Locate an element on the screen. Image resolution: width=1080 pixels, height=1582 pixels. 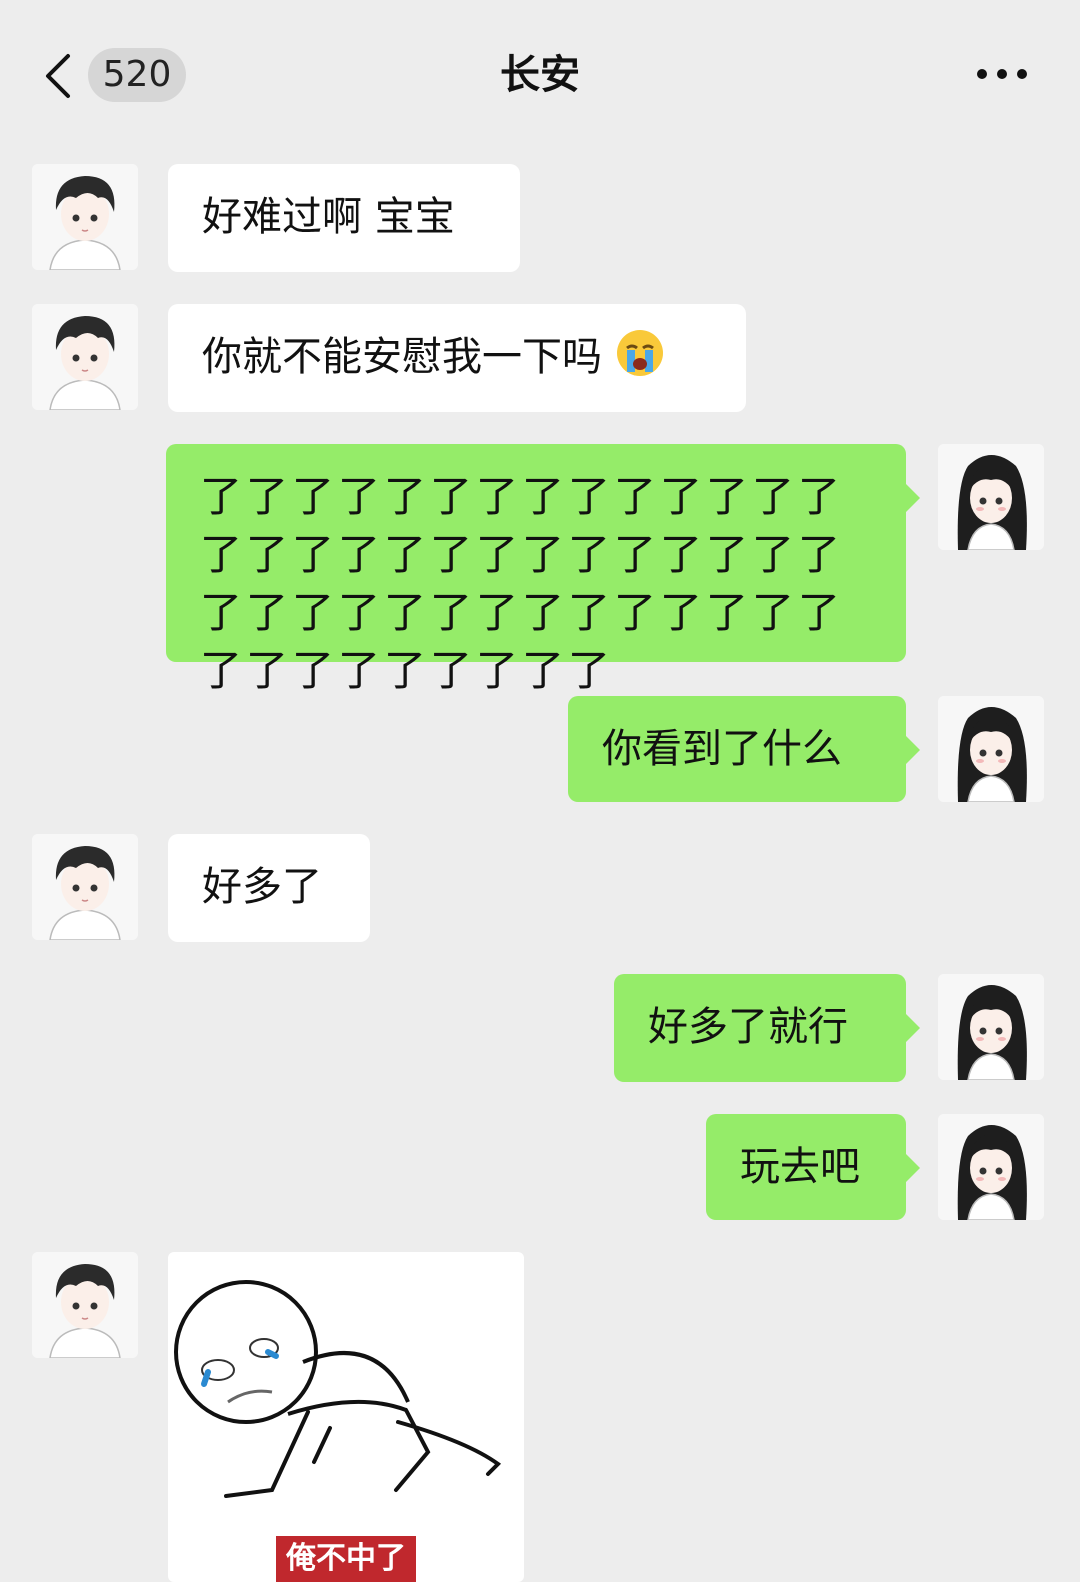
crying-face-icon is located at coordinates (639, 353).